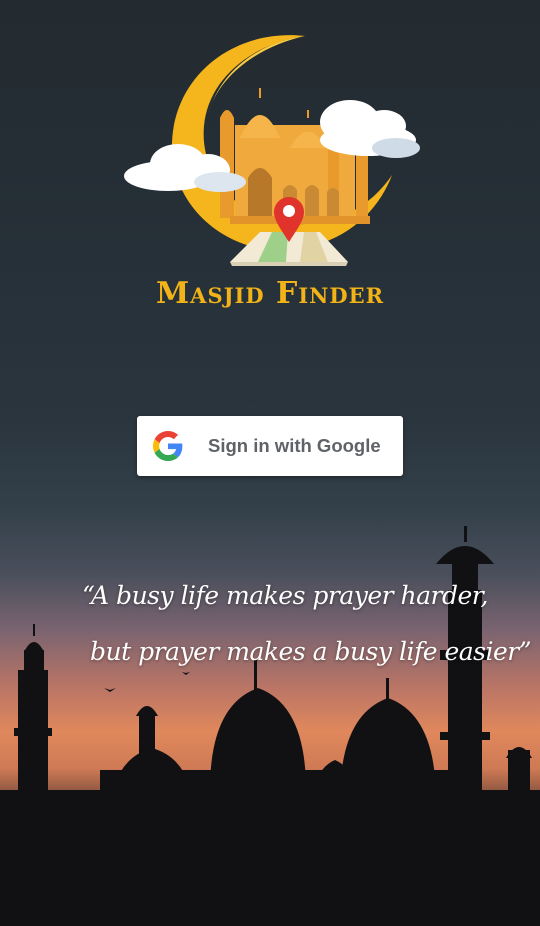 This screenshot has height=926, width=540. What do you see at coordinates (168, 446) in the screenshot?
I see `google-g-icon` at bounding box center [168, 446].